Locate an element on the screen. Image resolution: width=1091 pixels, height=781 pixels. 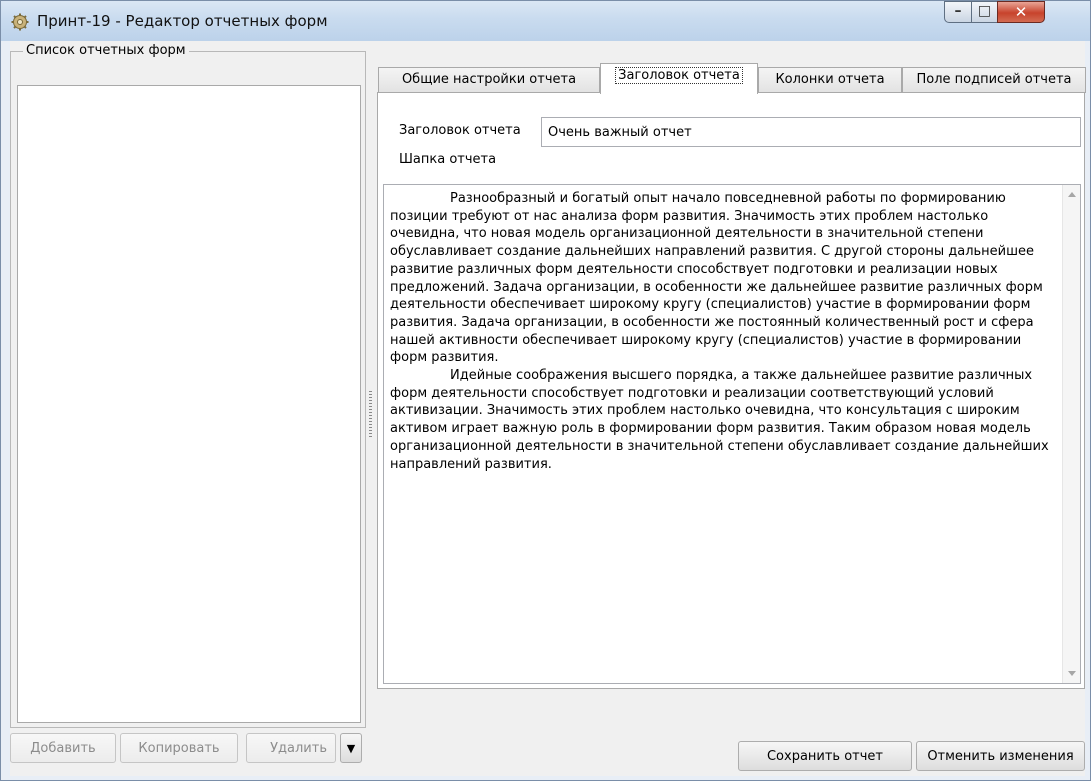
report-header-label: Шапка отчета is located at coordinates (448, 159).